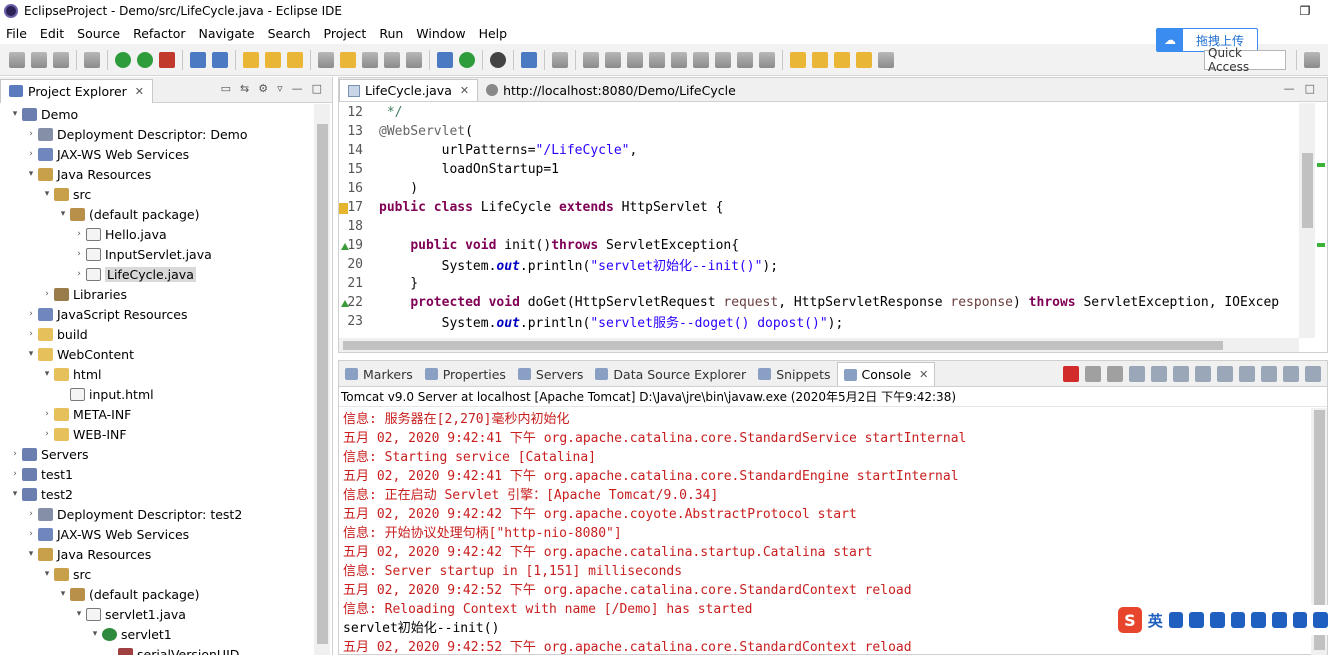 This screenshot has height=655, width=1328. What do you see at coordinates (1093, 374) in the screenshot?
I see `remove-launch-icon` at bounding box center [1093, 374].